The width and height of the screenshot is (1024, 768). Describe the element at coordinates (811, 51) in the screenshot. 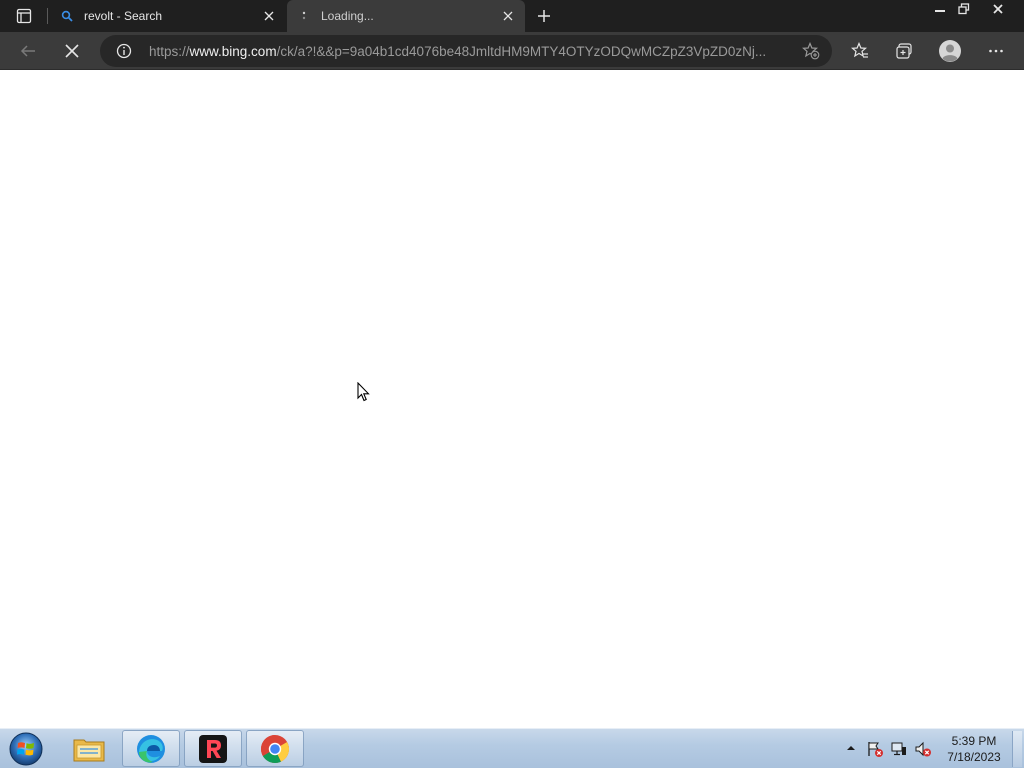

I see `add-favorite-icon` at that location.